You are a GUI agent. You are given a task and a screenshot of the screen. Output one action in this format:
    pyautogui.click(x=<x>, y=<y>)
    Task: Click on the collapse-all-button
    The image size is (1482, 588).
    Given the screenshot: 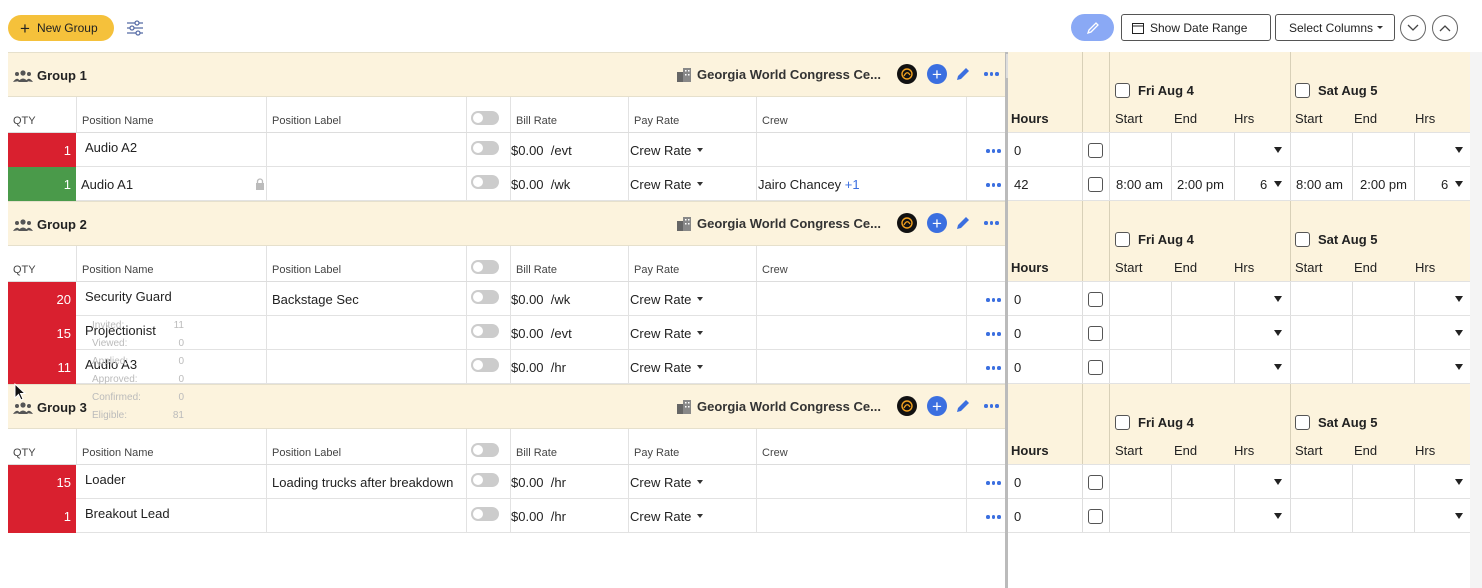 What is the action you would take?
    pyautogui.click(x=1445, y=28)
    